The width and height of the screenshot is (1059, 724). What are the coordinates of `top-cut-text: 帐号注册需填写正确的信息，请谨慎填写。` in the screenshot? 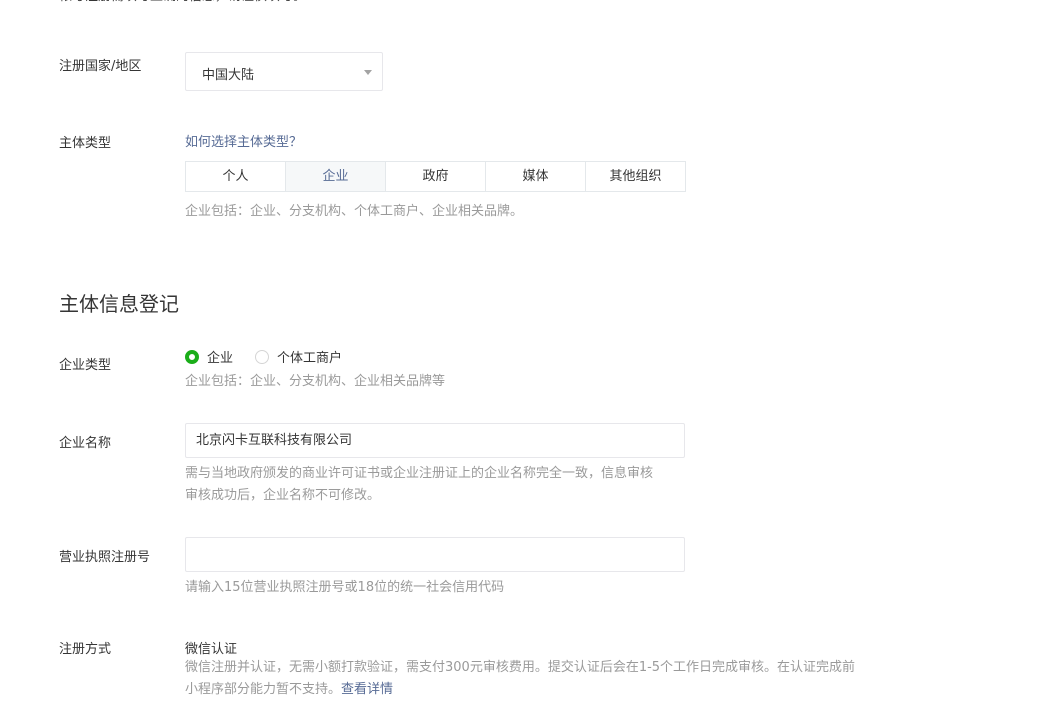 It's located at (182, 4).